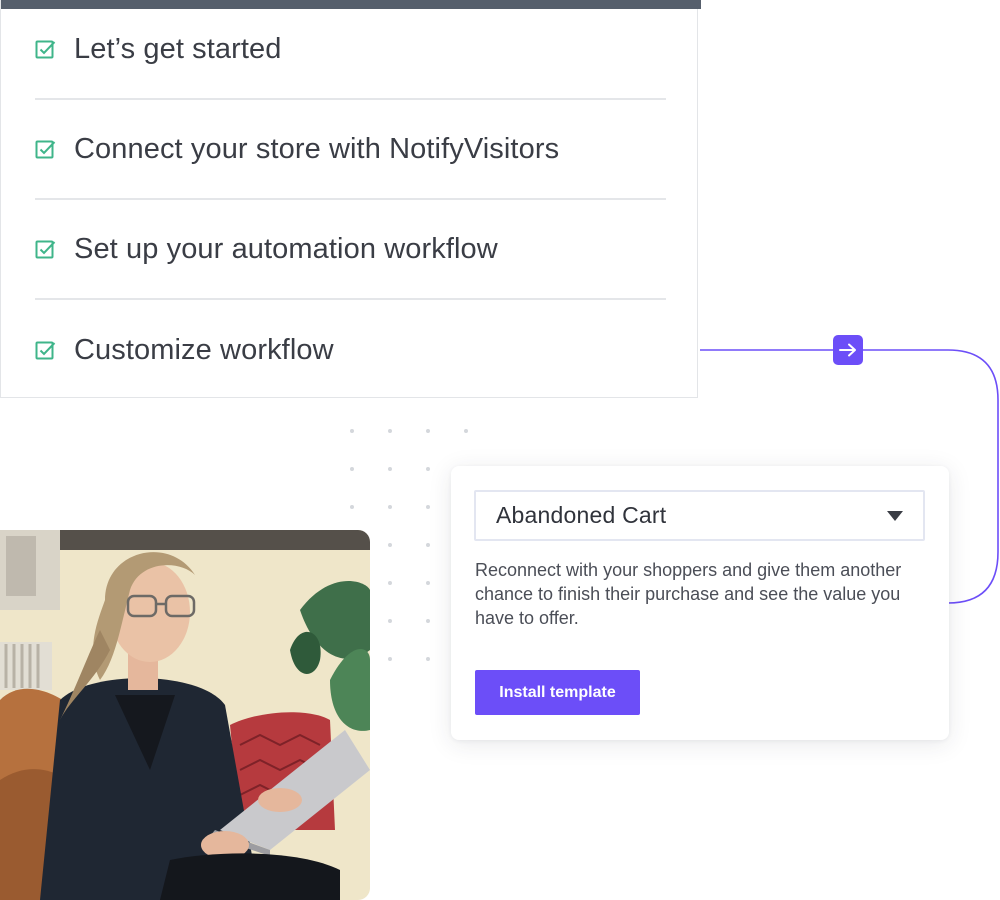 This screenshot has width=1000, height=900. I want to click on checklist-step-connect-store: Connect your store with NotifyVisitors, so click(350, 150).